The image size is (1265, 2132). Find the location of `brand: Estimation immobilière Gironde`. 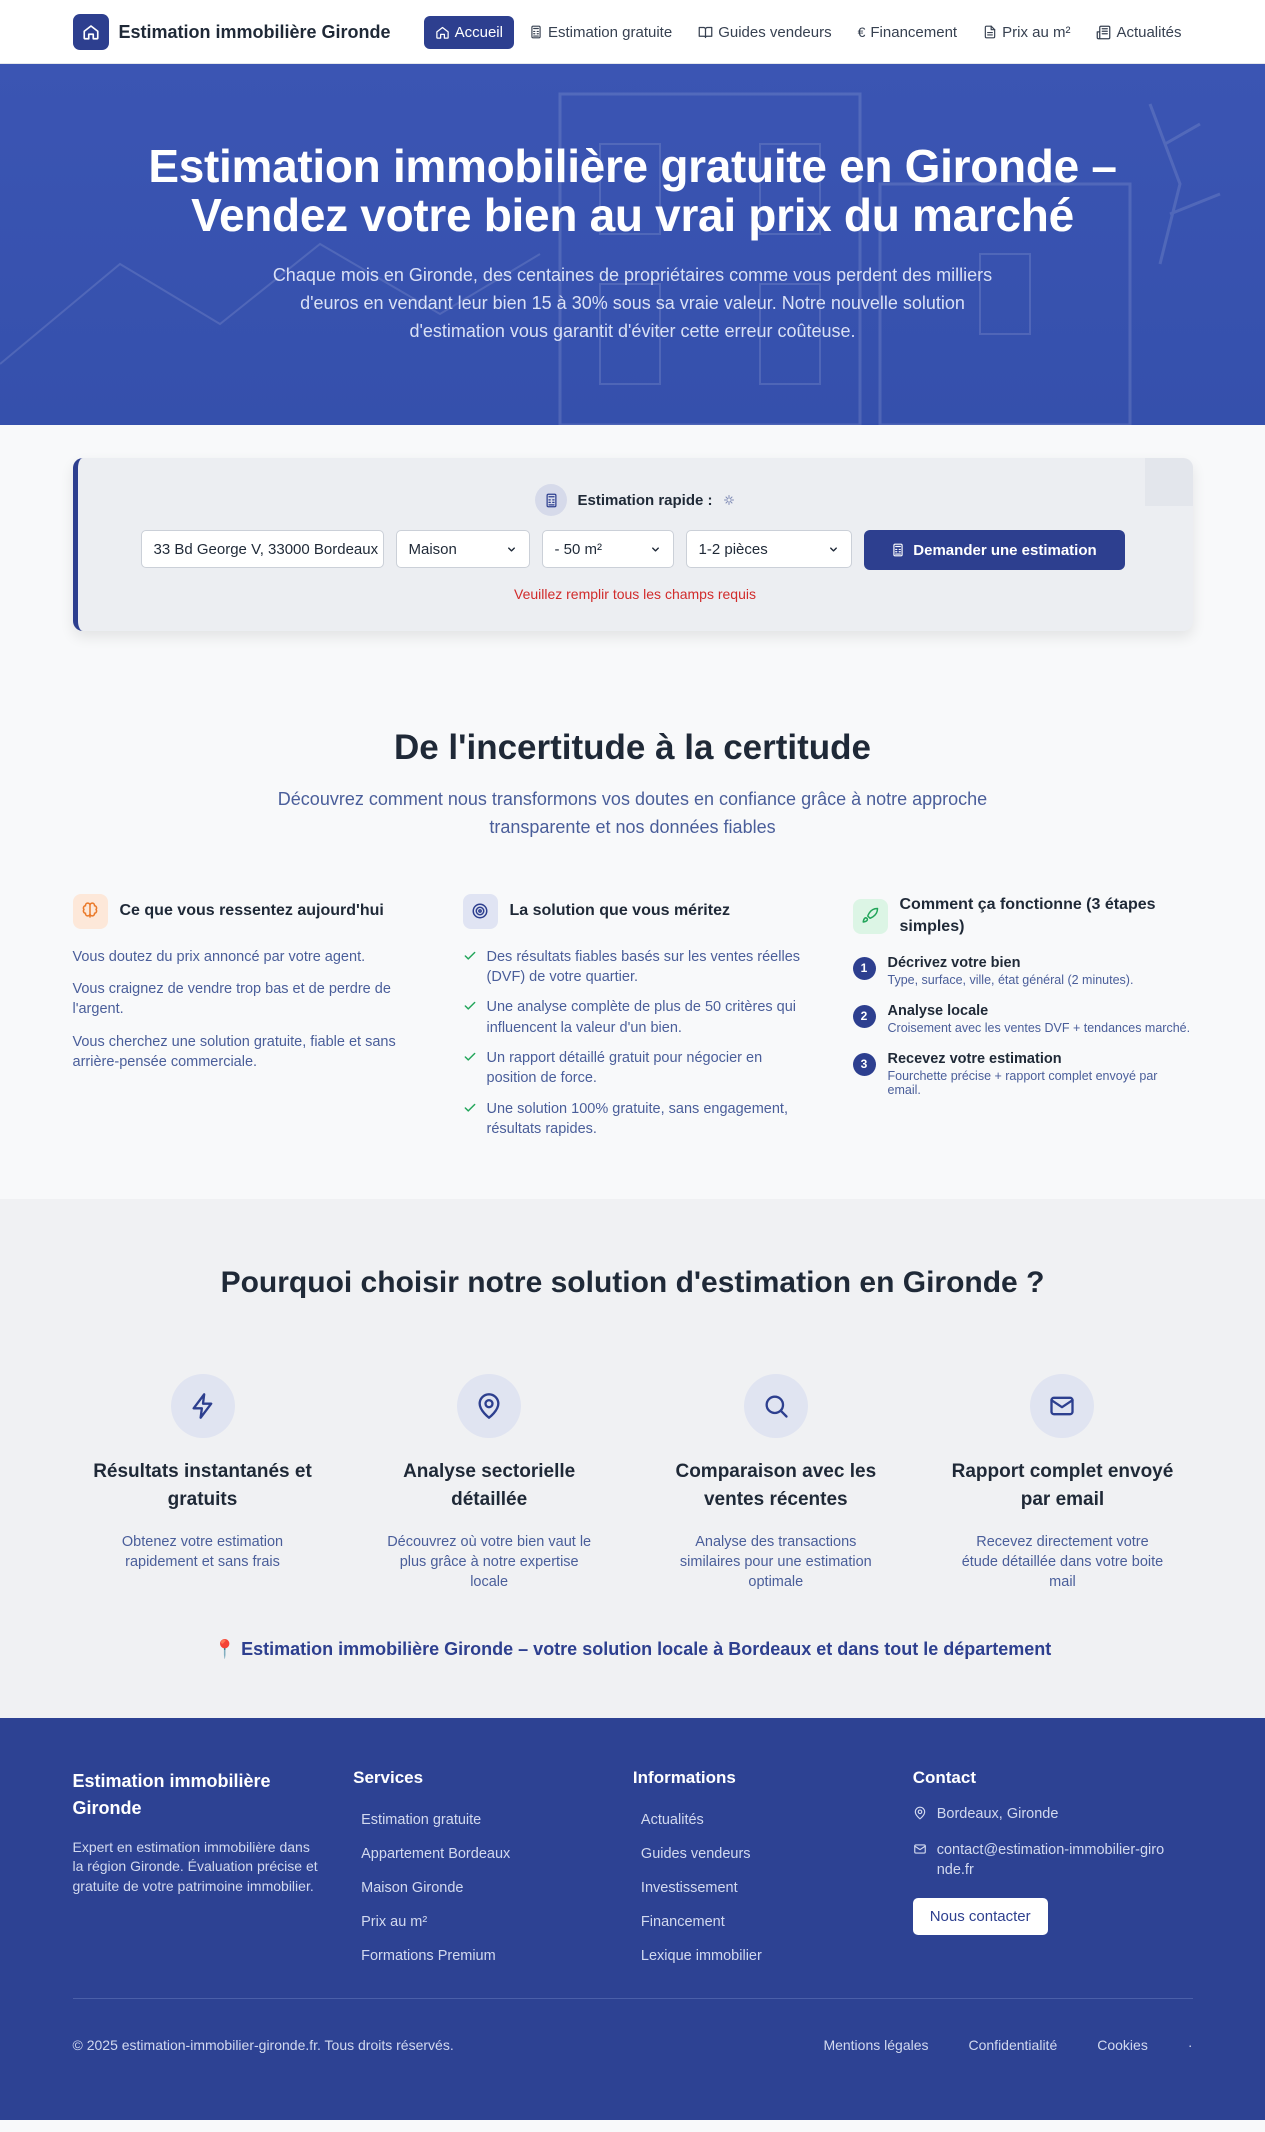

brand: Estimation immobilière Gironde is located at coordinates (231, 32).